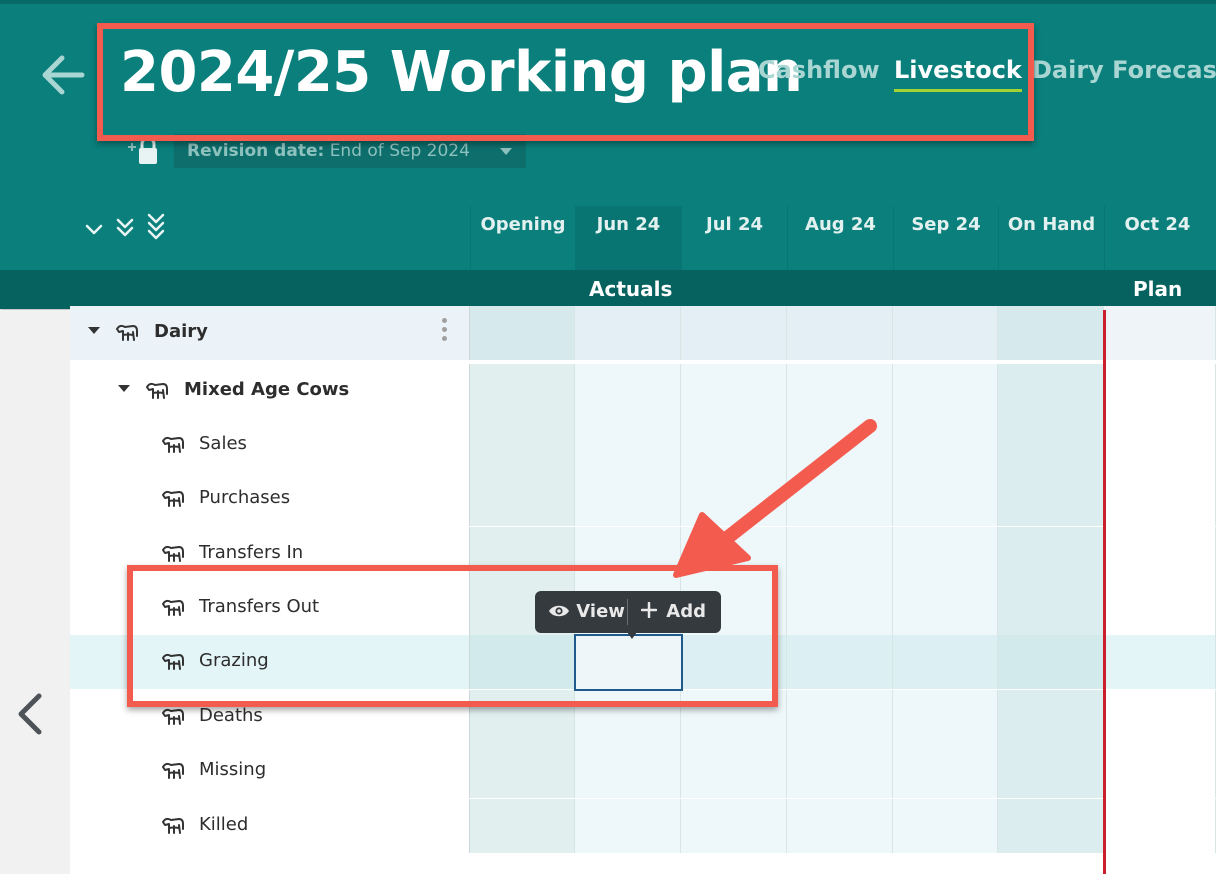  What do you see at coordinates (350, 151) in the screenshot?
I see `revision-date-select: Revision date: End of Sep 2024` at bounding box center [350, 151].